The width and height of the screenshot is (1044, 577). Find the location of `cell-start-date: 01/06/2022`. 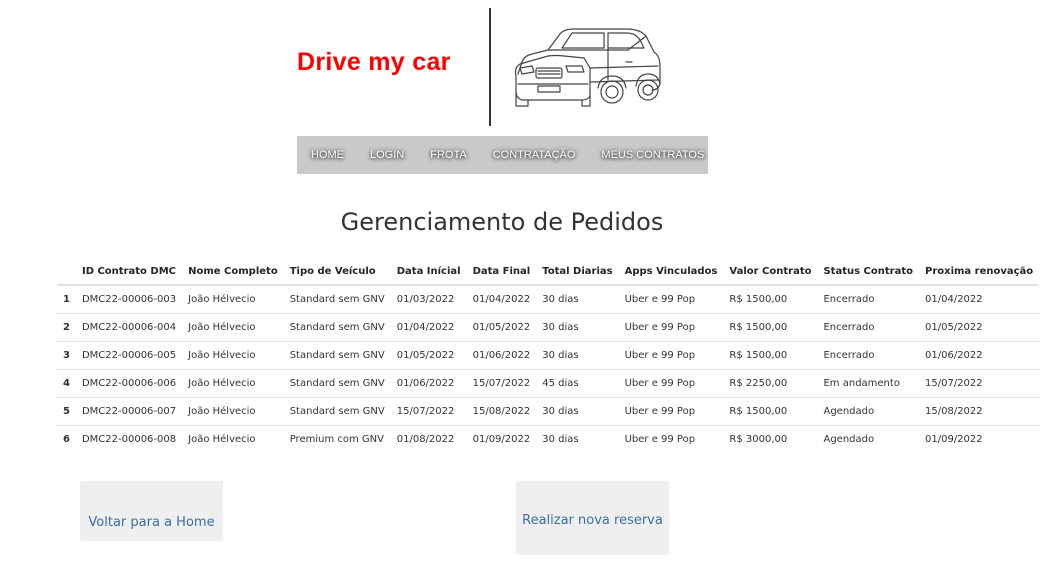

cell-start-date: 01/06/2022 is located at coordinates (428, 383).